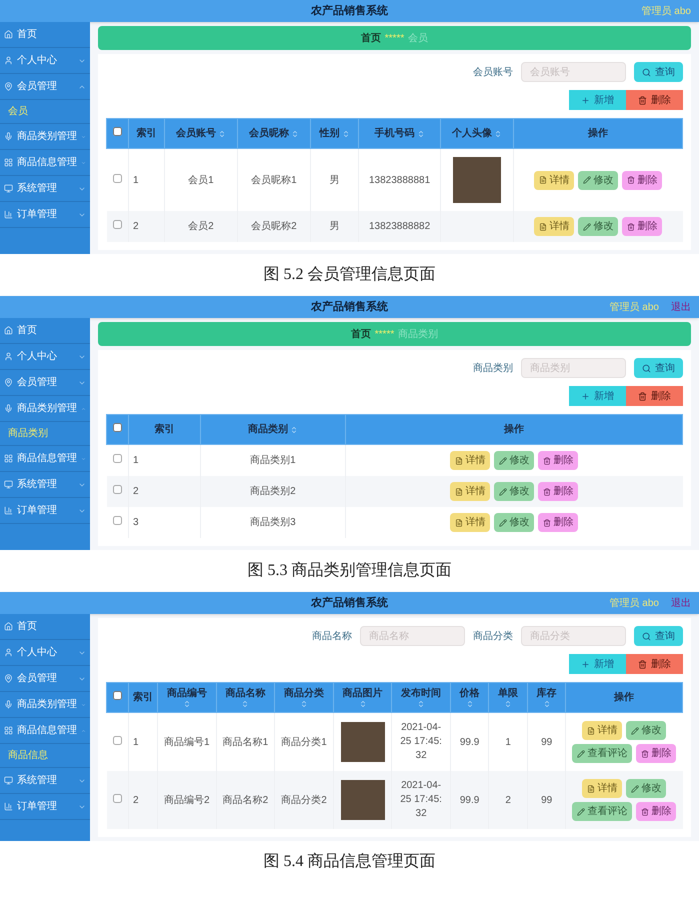 Image resolution: width=699 pixels, height=915 pixels. What do you see at coordinates (201, 226) in the screenshot?
I see `table-cell-text: 会员2` at bounding box center [201, 226].